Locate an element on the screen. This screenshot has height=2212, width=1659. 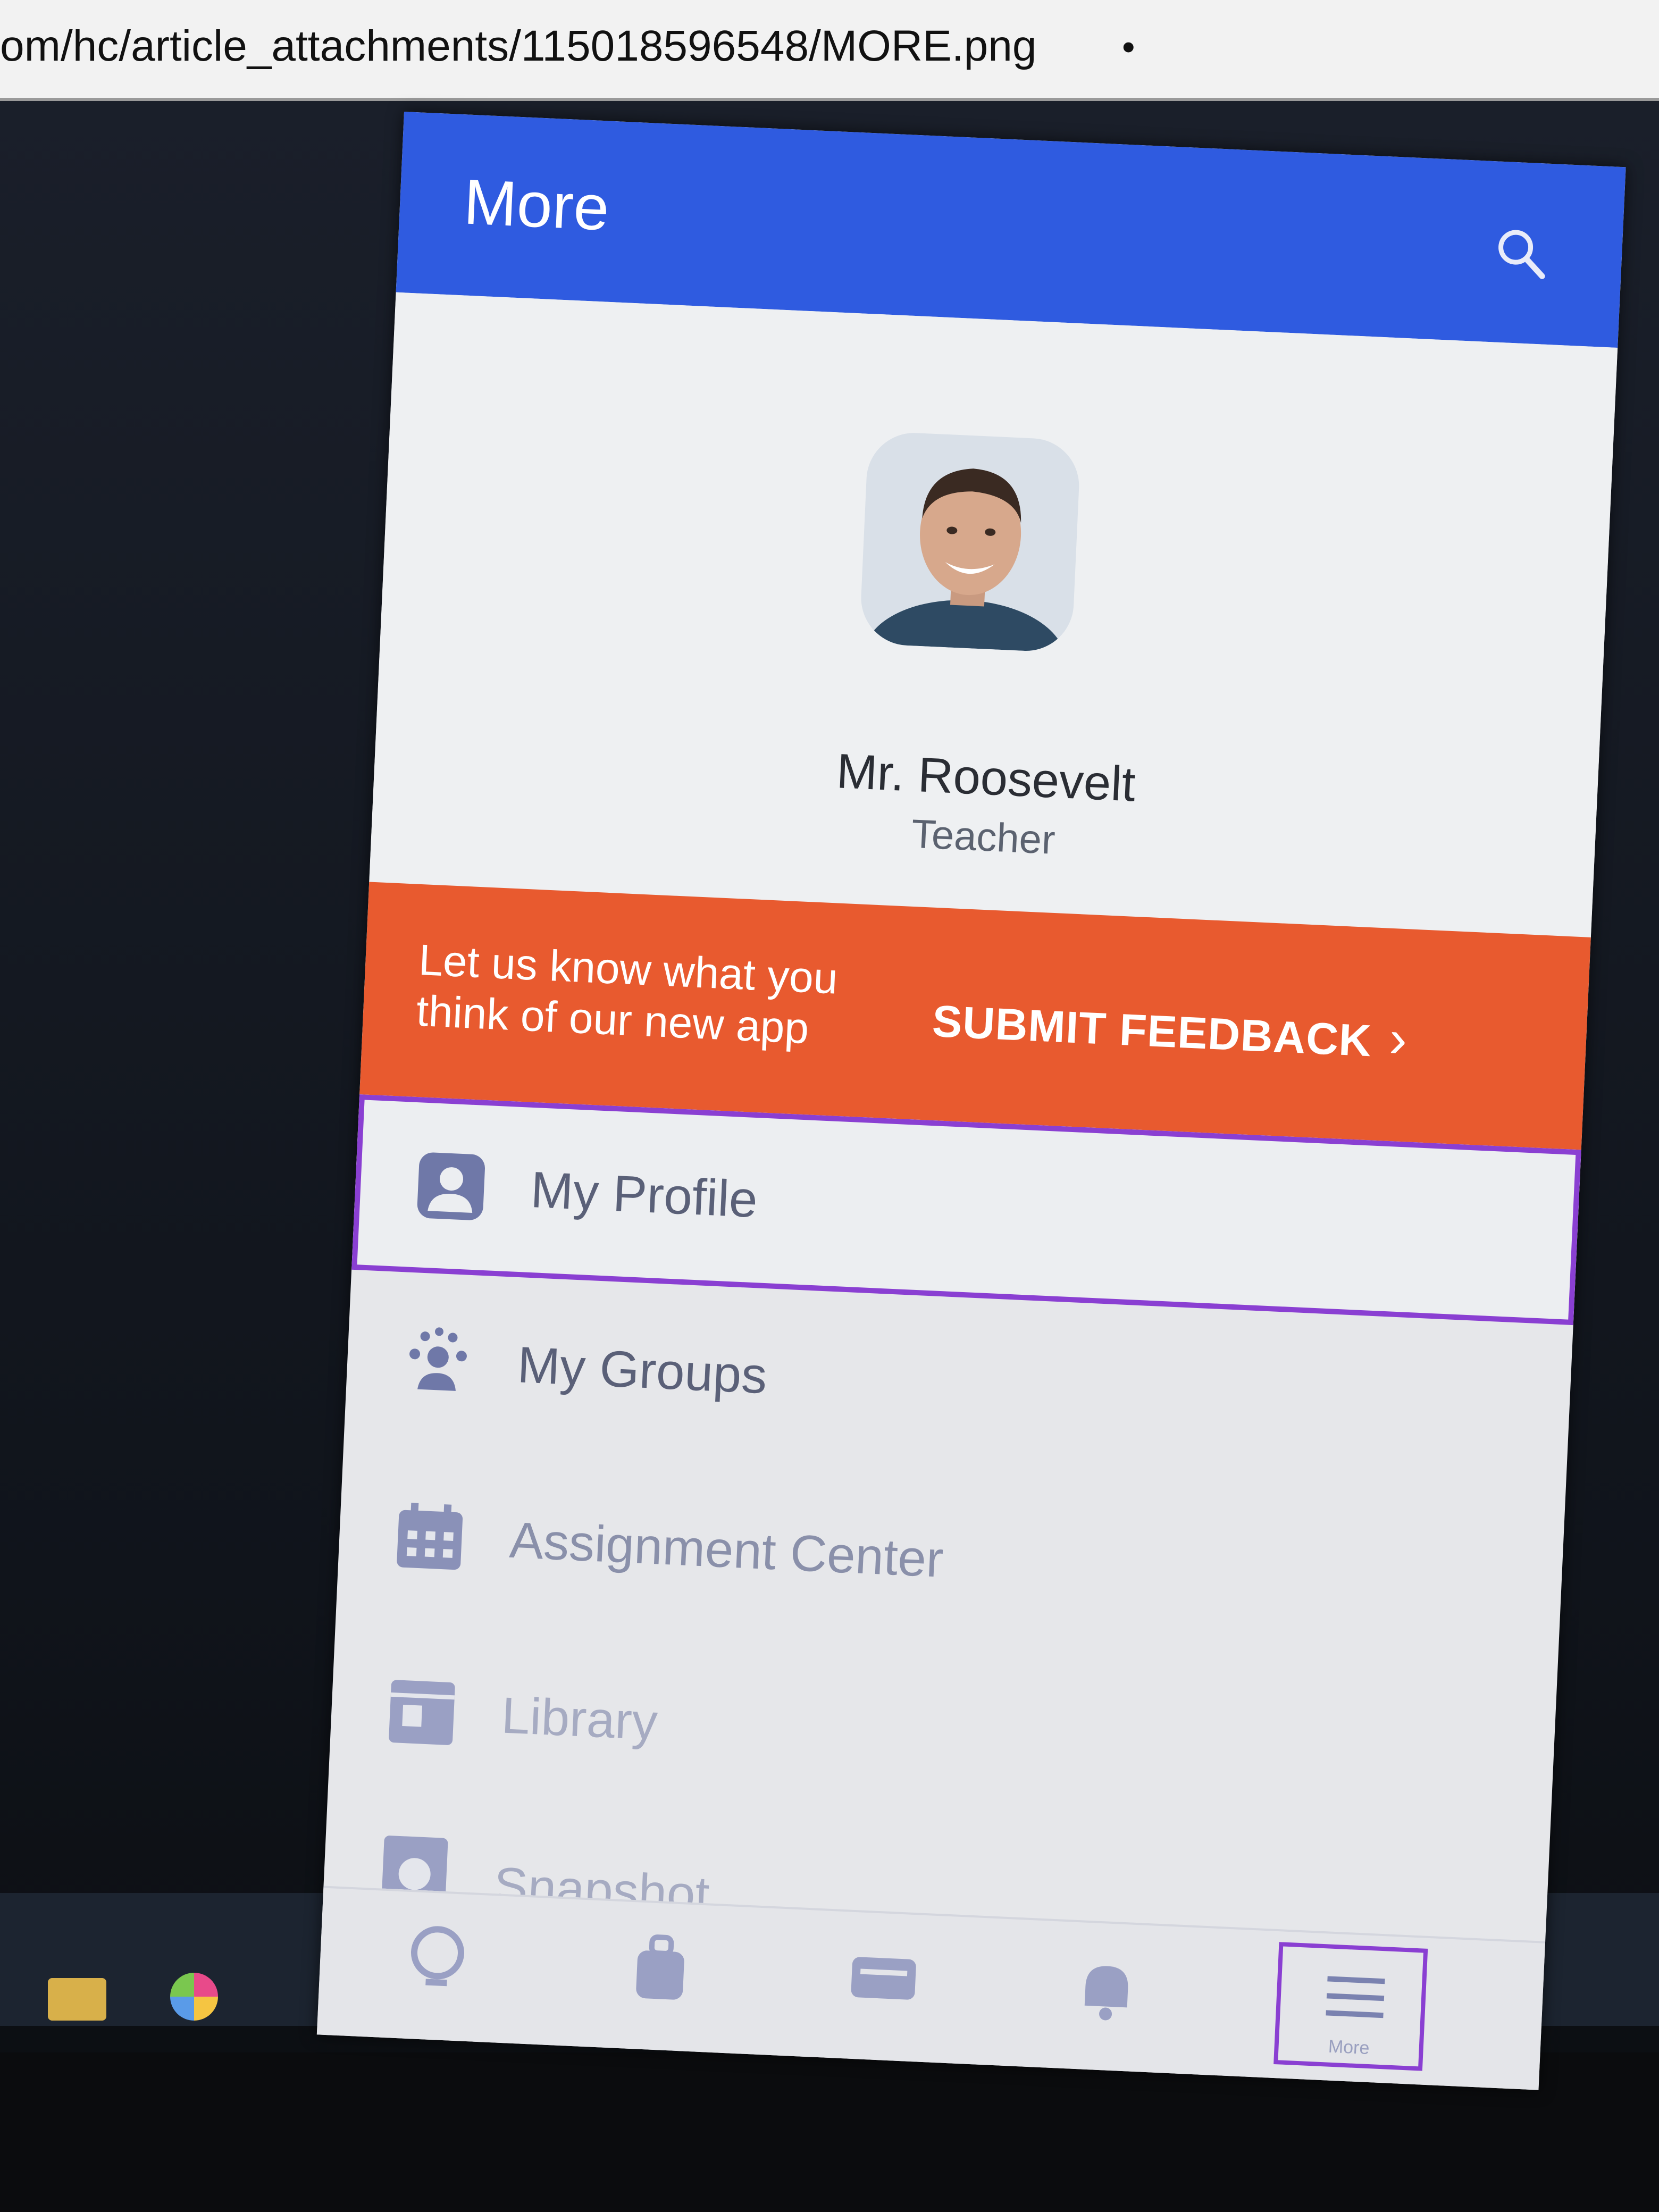
nav-tab-notifications is located at coordinates (1106, 1998).